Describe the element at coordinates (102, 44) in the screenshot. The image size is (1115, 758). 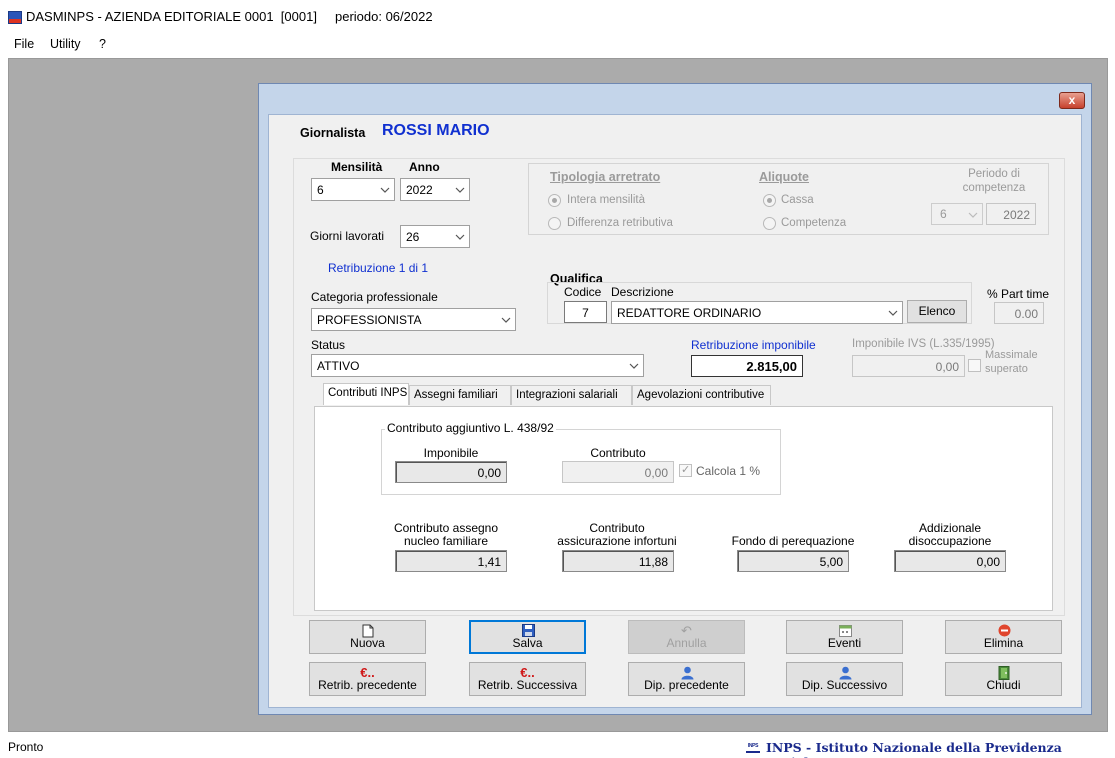
I see `menu-help: ?` at that location.